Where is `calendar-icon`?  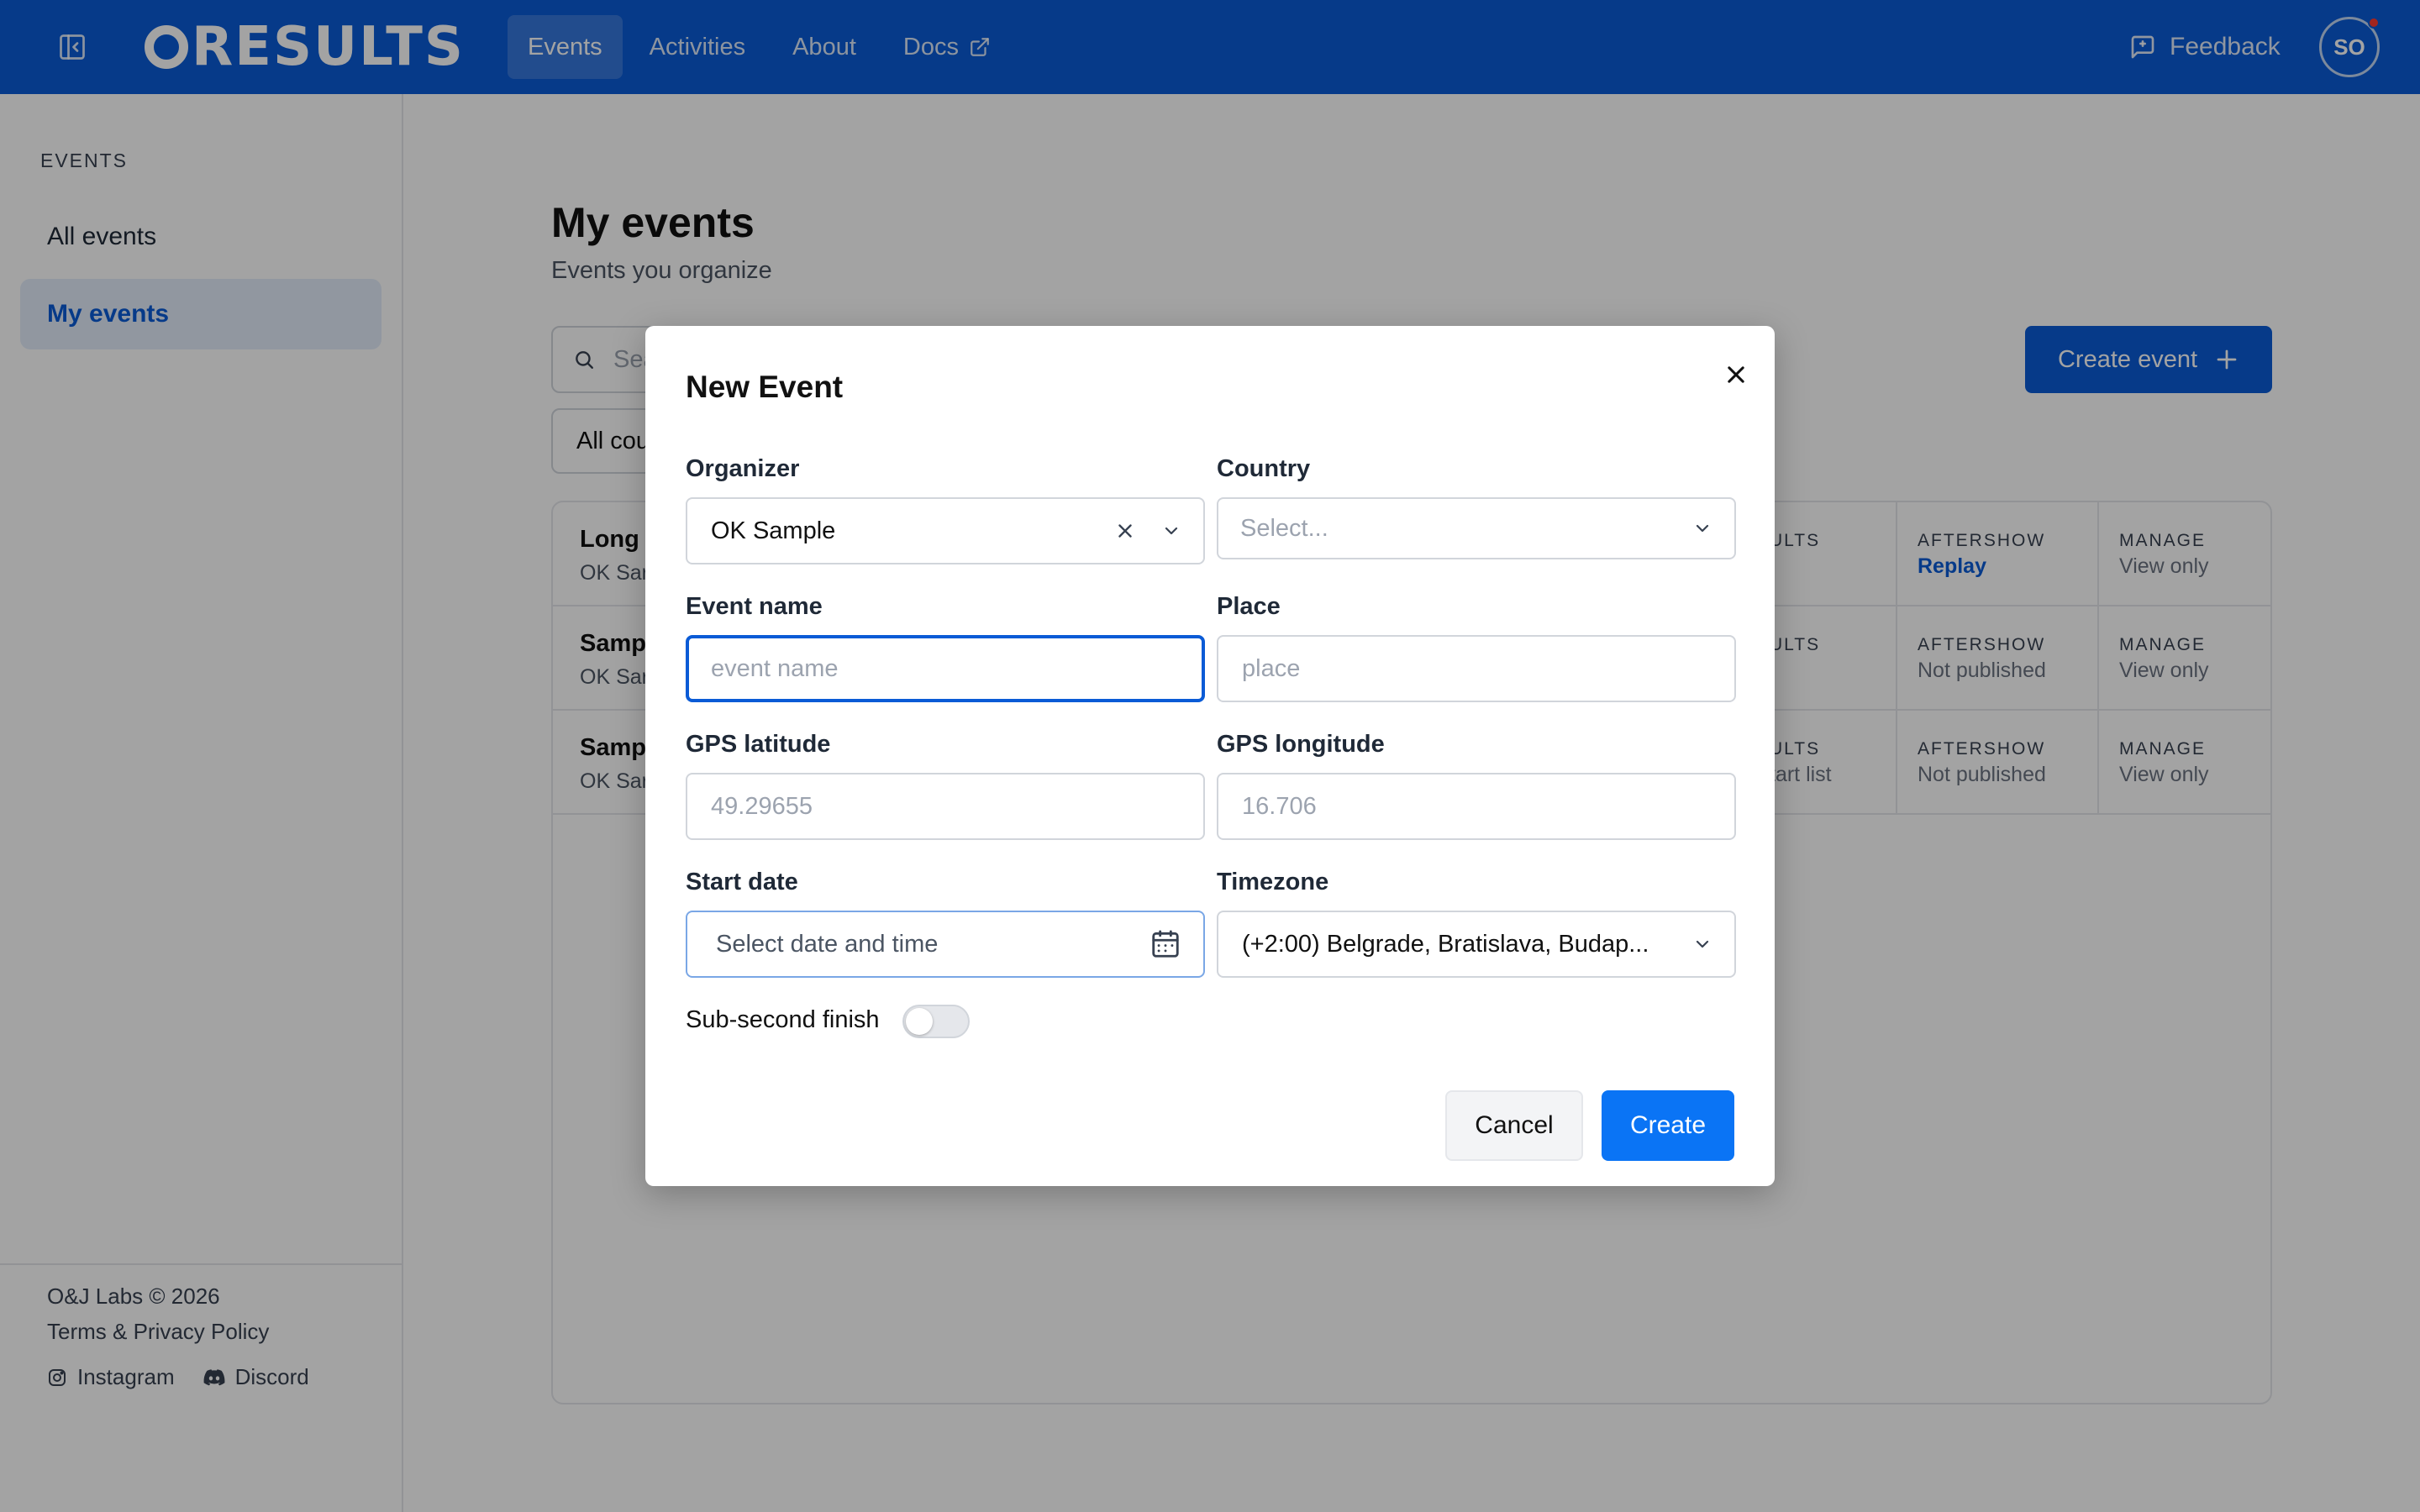 calendar-icon is located at coordinates (1165, 944).